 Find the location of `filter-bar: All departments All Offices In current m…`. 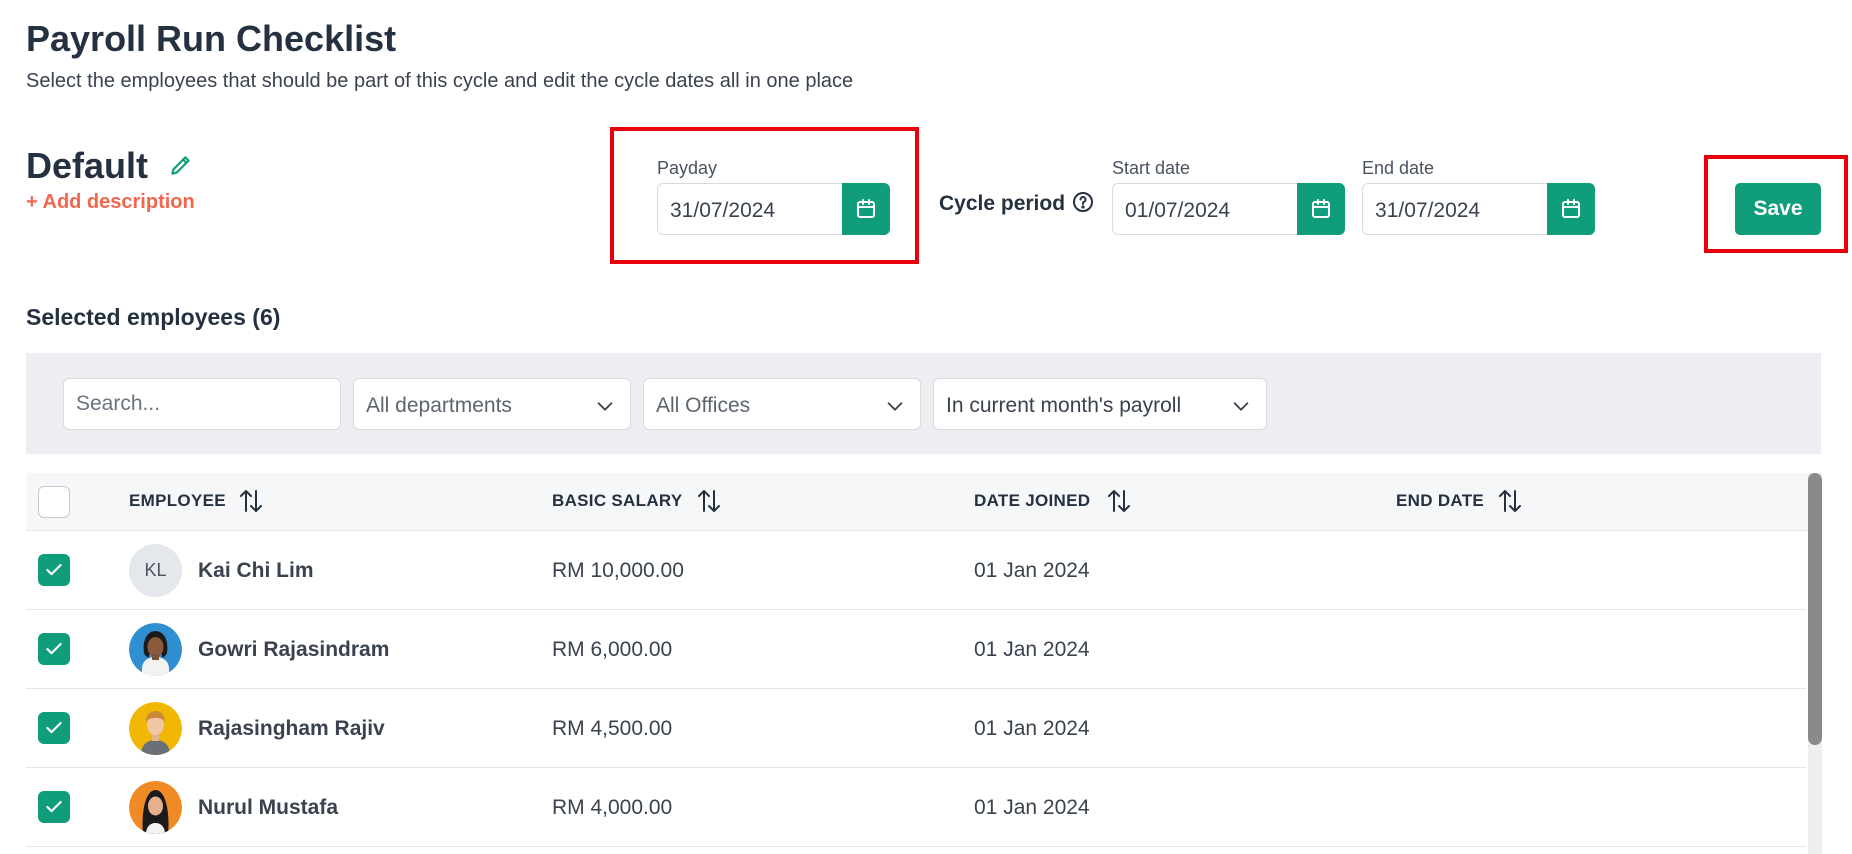

filter-bar: All departments All Offices In current m… is located at coordinates (923, 403).